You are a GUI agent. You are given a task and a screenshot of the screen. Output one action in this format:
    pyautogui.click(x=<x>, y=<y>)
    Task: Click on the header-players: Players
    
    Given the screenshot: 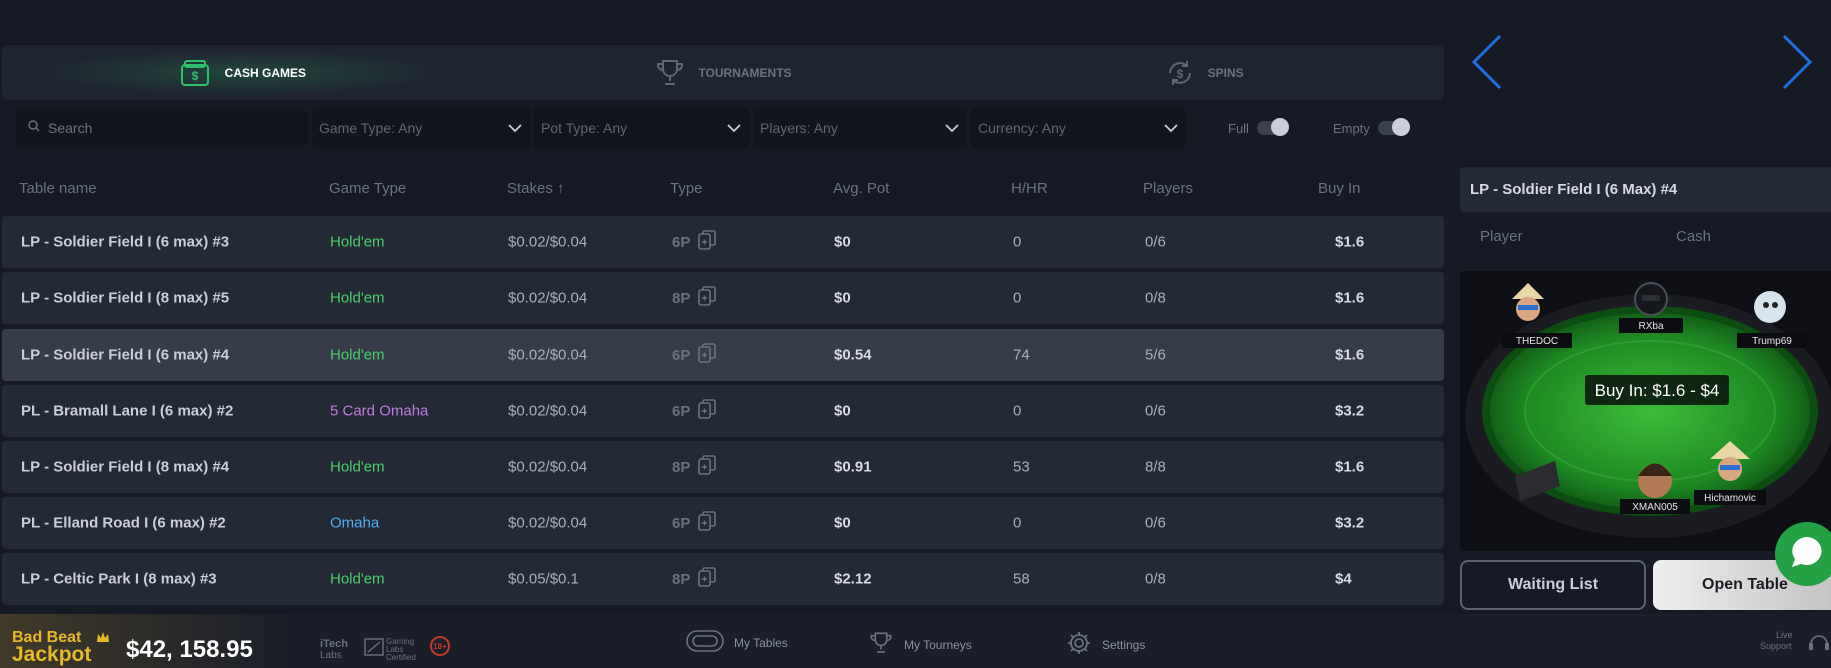 What is the action you would take?
    pyautogui.click(x=1168, y=188)
    